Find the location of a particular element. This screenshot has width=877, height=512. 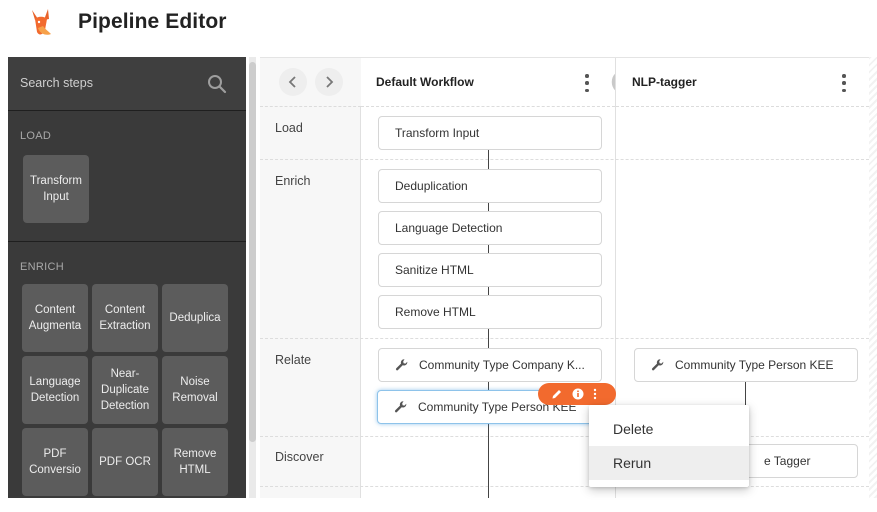

chevron-left-icon is located at coordinates (292, 82).